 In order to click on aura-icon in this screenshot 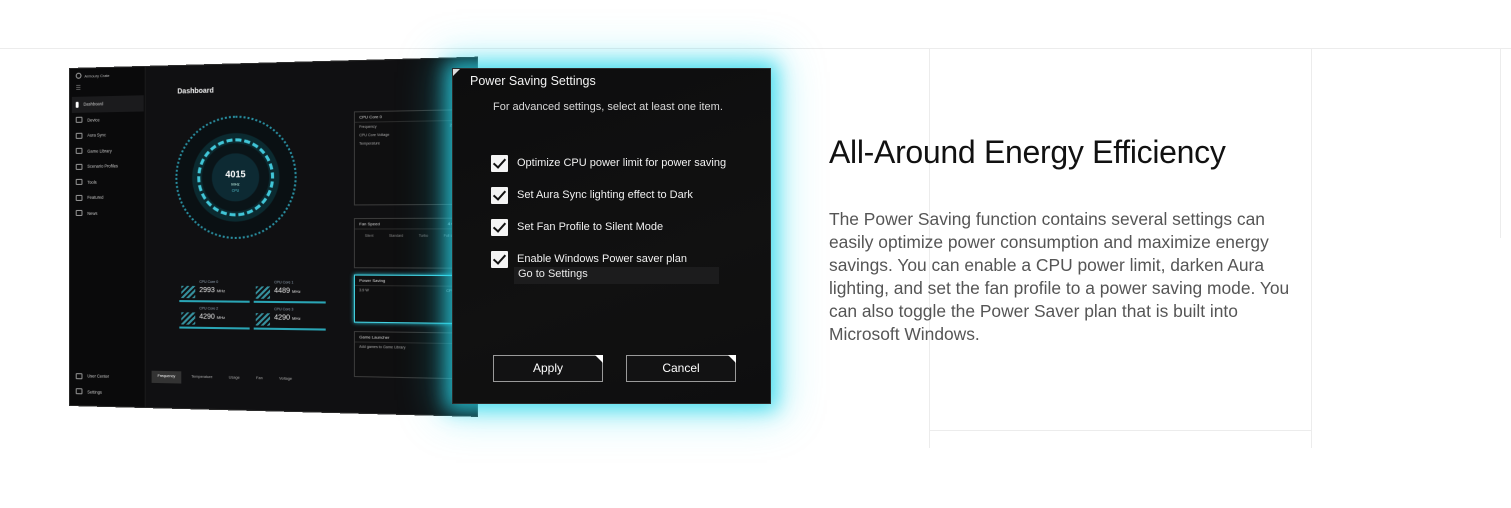, I will do `click(79, 135)`.